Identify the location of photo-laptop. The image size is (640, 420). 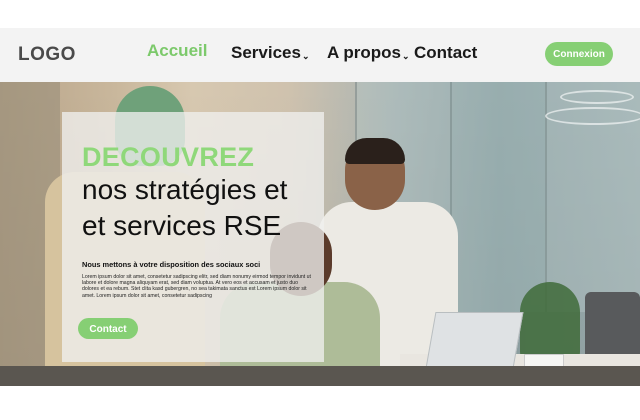
(474, 343).